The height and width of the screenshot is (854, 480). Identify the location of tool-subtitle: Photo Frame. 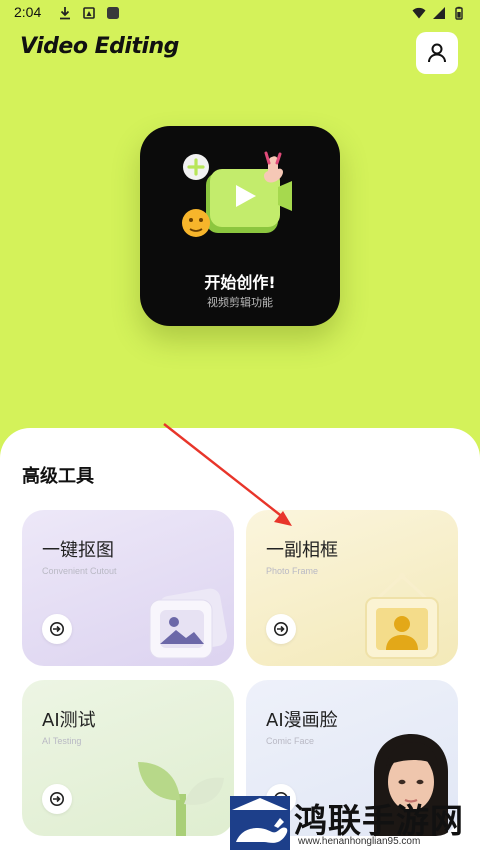
(292, 571).